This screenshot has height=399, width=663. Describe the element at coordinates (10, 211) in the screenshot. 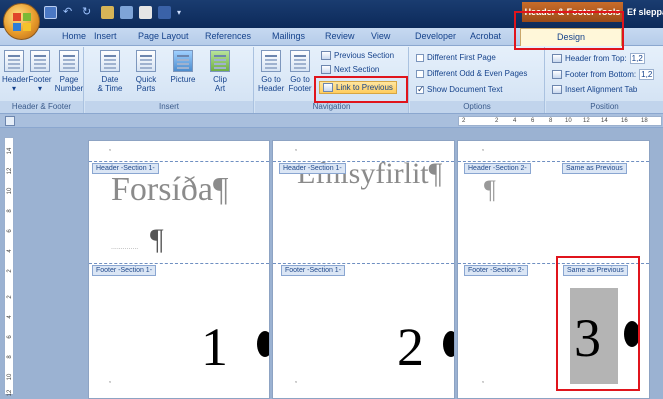

I see `ruler-tick: 8` at that location.